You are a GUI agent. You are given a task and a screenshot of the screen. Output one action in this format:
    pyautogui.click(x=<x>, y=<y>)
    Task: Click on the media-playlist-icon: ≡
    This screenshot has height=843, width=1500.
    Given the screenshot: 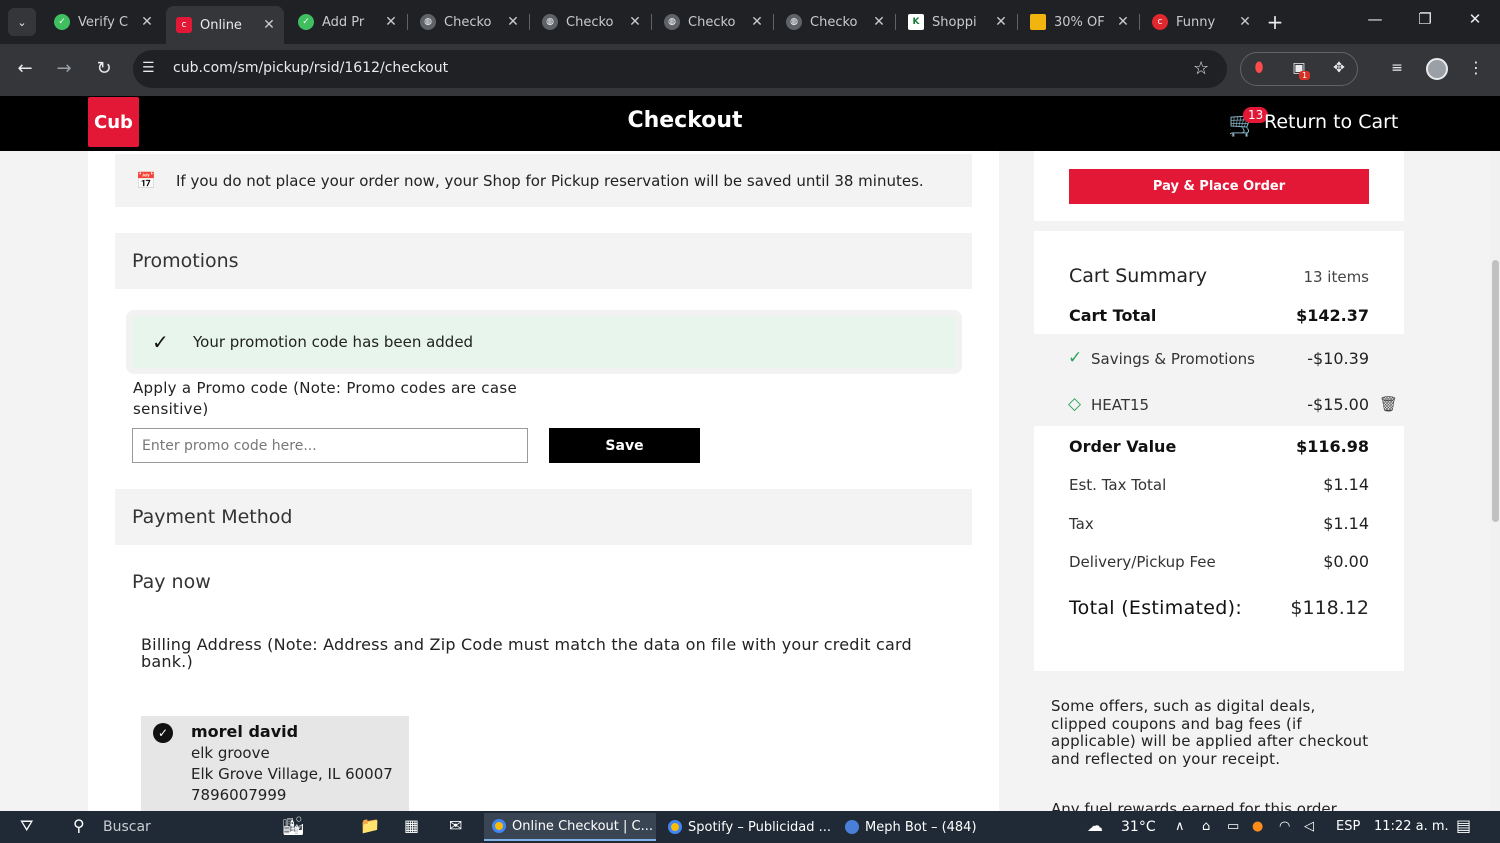 What is the action you would take?
    pyautogui.click(x=1397, y=69)
    